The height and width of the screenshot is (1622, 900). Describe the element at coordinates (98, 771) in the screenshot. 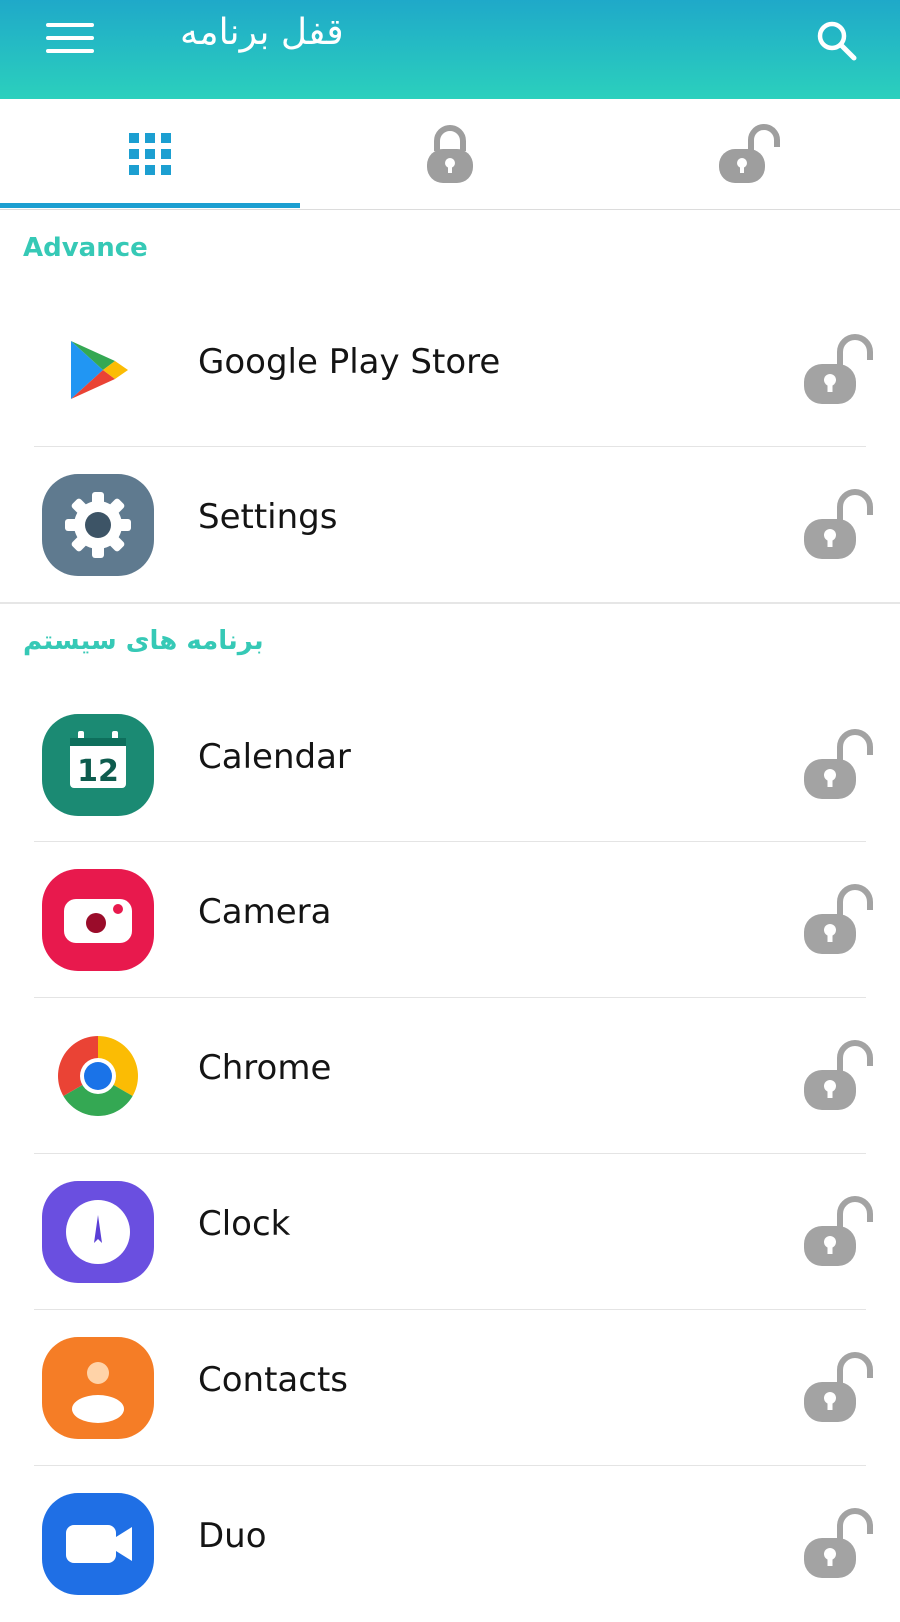

I see `calendar-day-number: 12` at that location.